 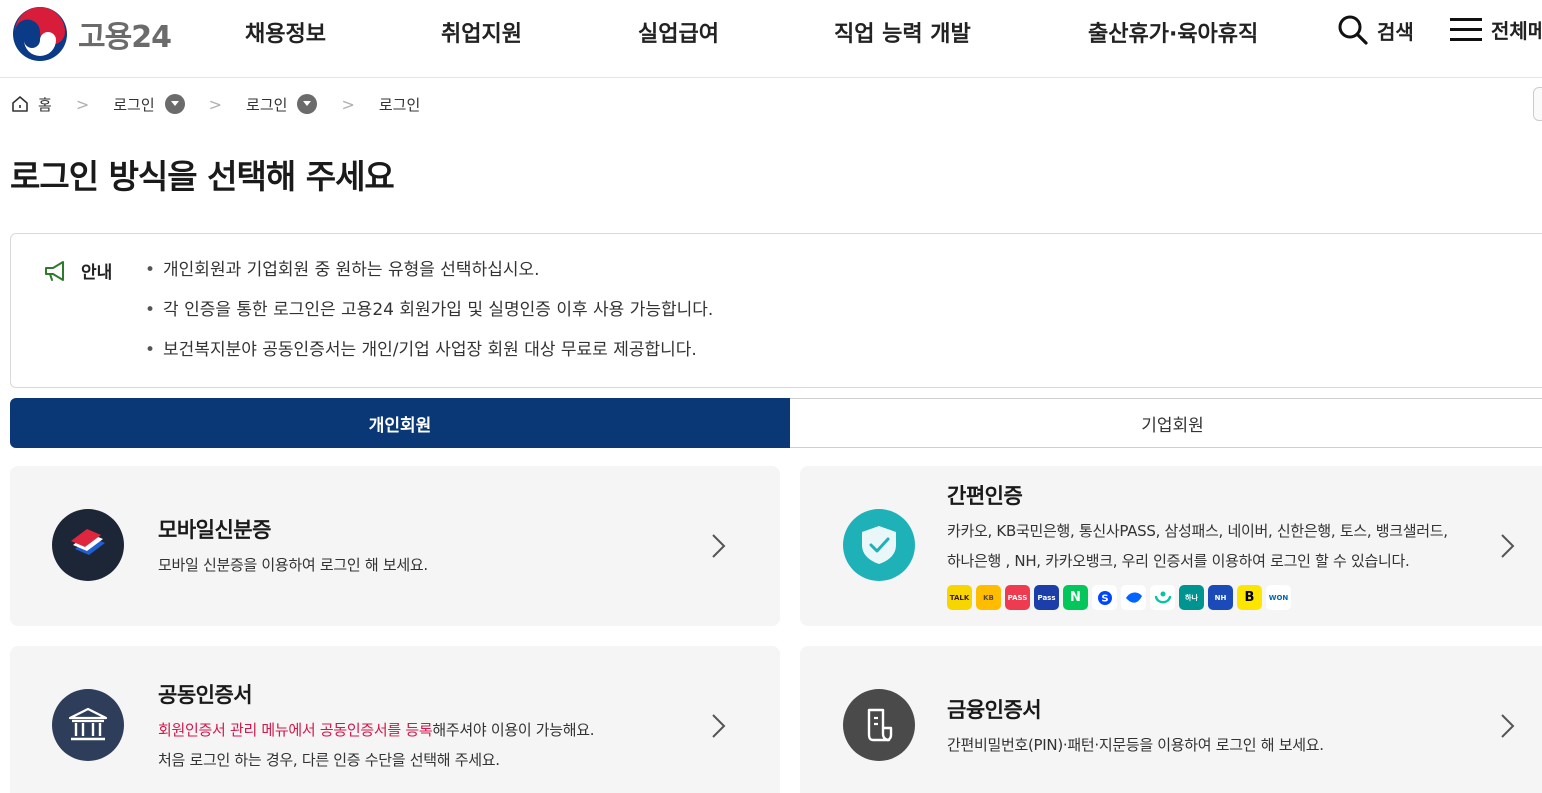 What do you see at coordinates (1173, 32) in the screenshot?
I see `nav-parental-leave: 출산휴가·육아휴직` at bounding box center [1173, 32].